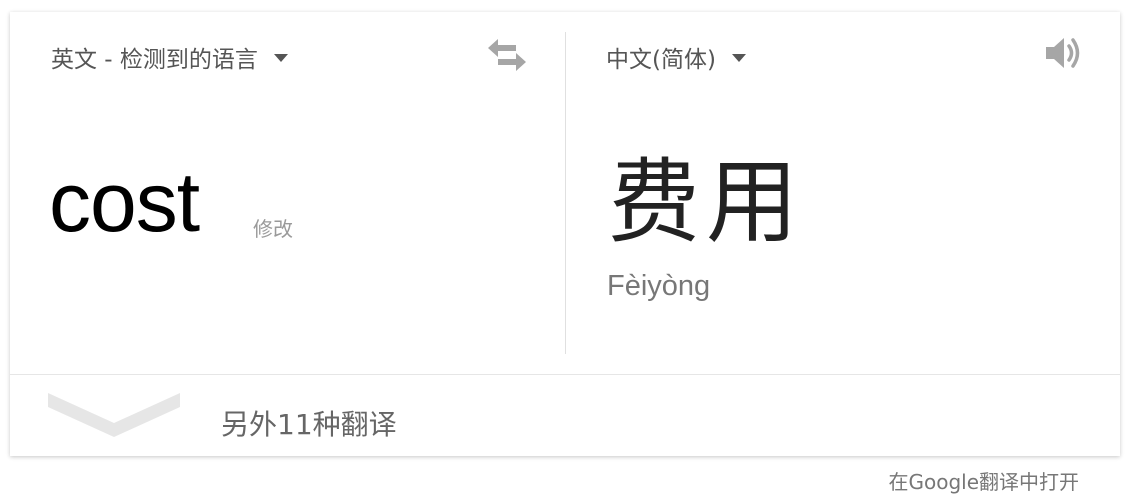  Describe the element at coordinates (114, 415) in the screenshot. I see `chevron-down-icon` at that location.